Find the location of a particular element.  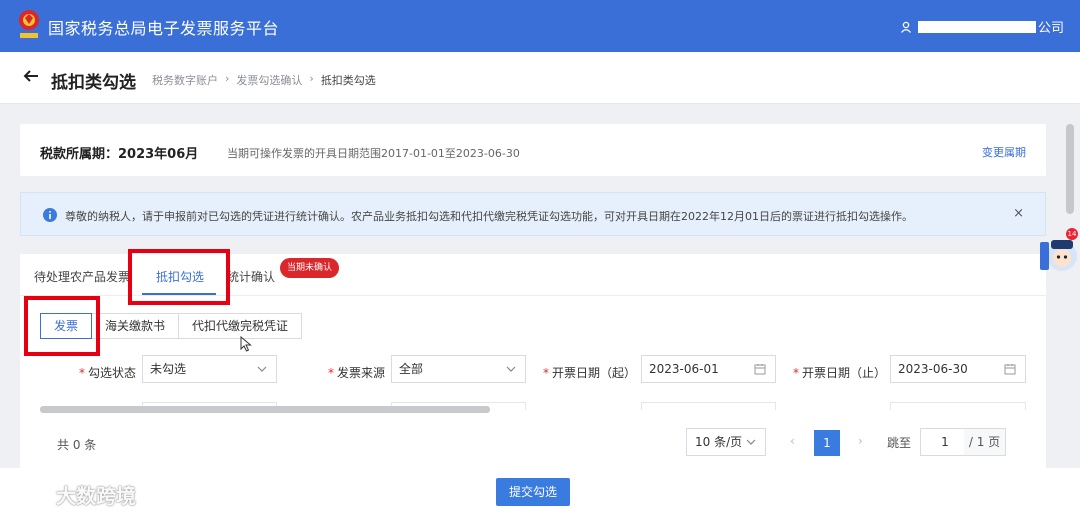

submit-selection-button: 提交勾选 is located at coordinates (533, 492).